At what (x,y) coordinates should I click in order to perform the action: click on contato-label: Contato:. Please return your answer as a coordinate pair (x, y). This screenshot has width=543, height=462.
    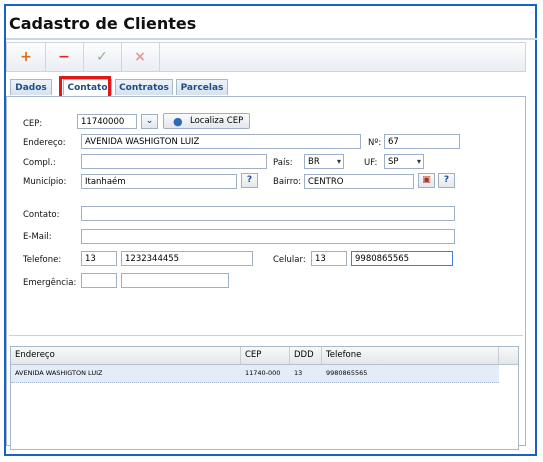
    Looking at the image, I should click on (41, 215).